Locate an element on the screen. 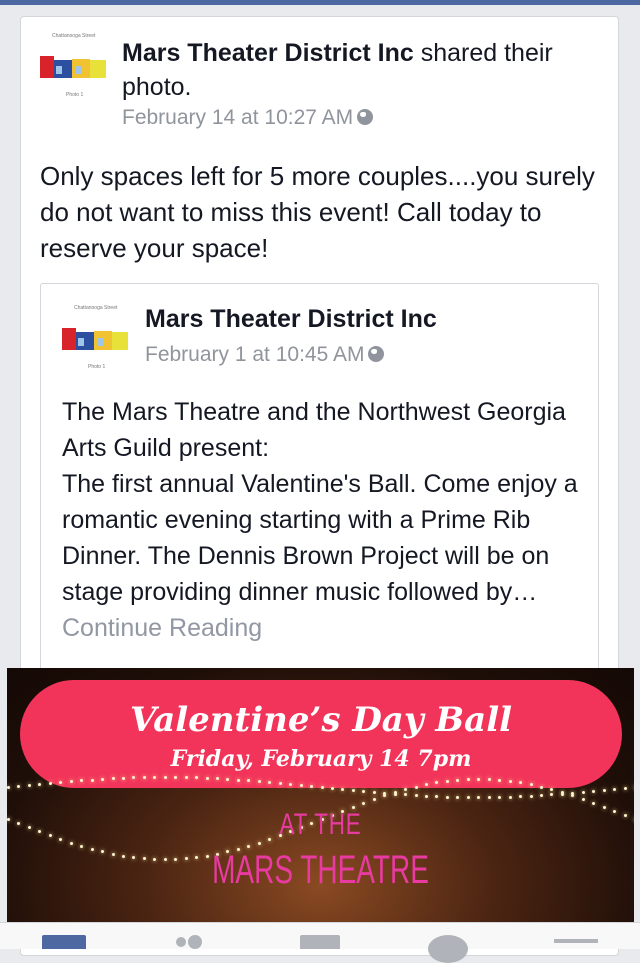 The height and width of the screenshot is (963, 640). more-icon is located at coordinates (576, 941).